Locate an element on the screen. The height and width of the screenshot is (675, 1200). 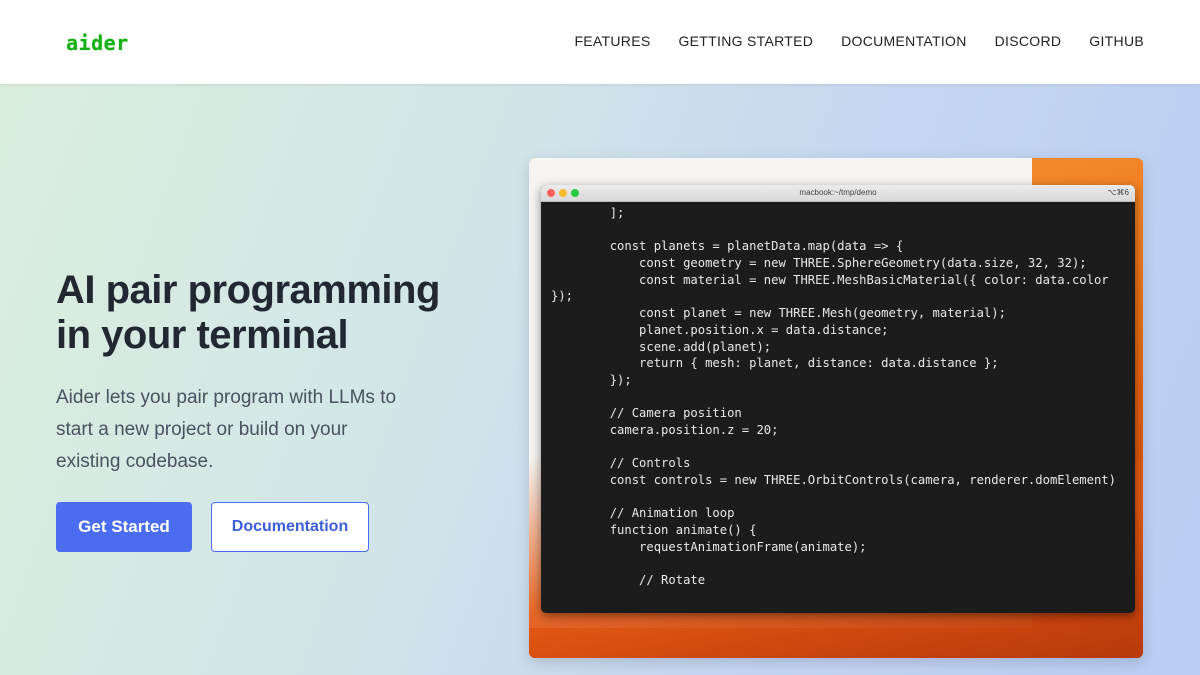
code-line: scene.add(planet); is located at coordinates (661, 346).